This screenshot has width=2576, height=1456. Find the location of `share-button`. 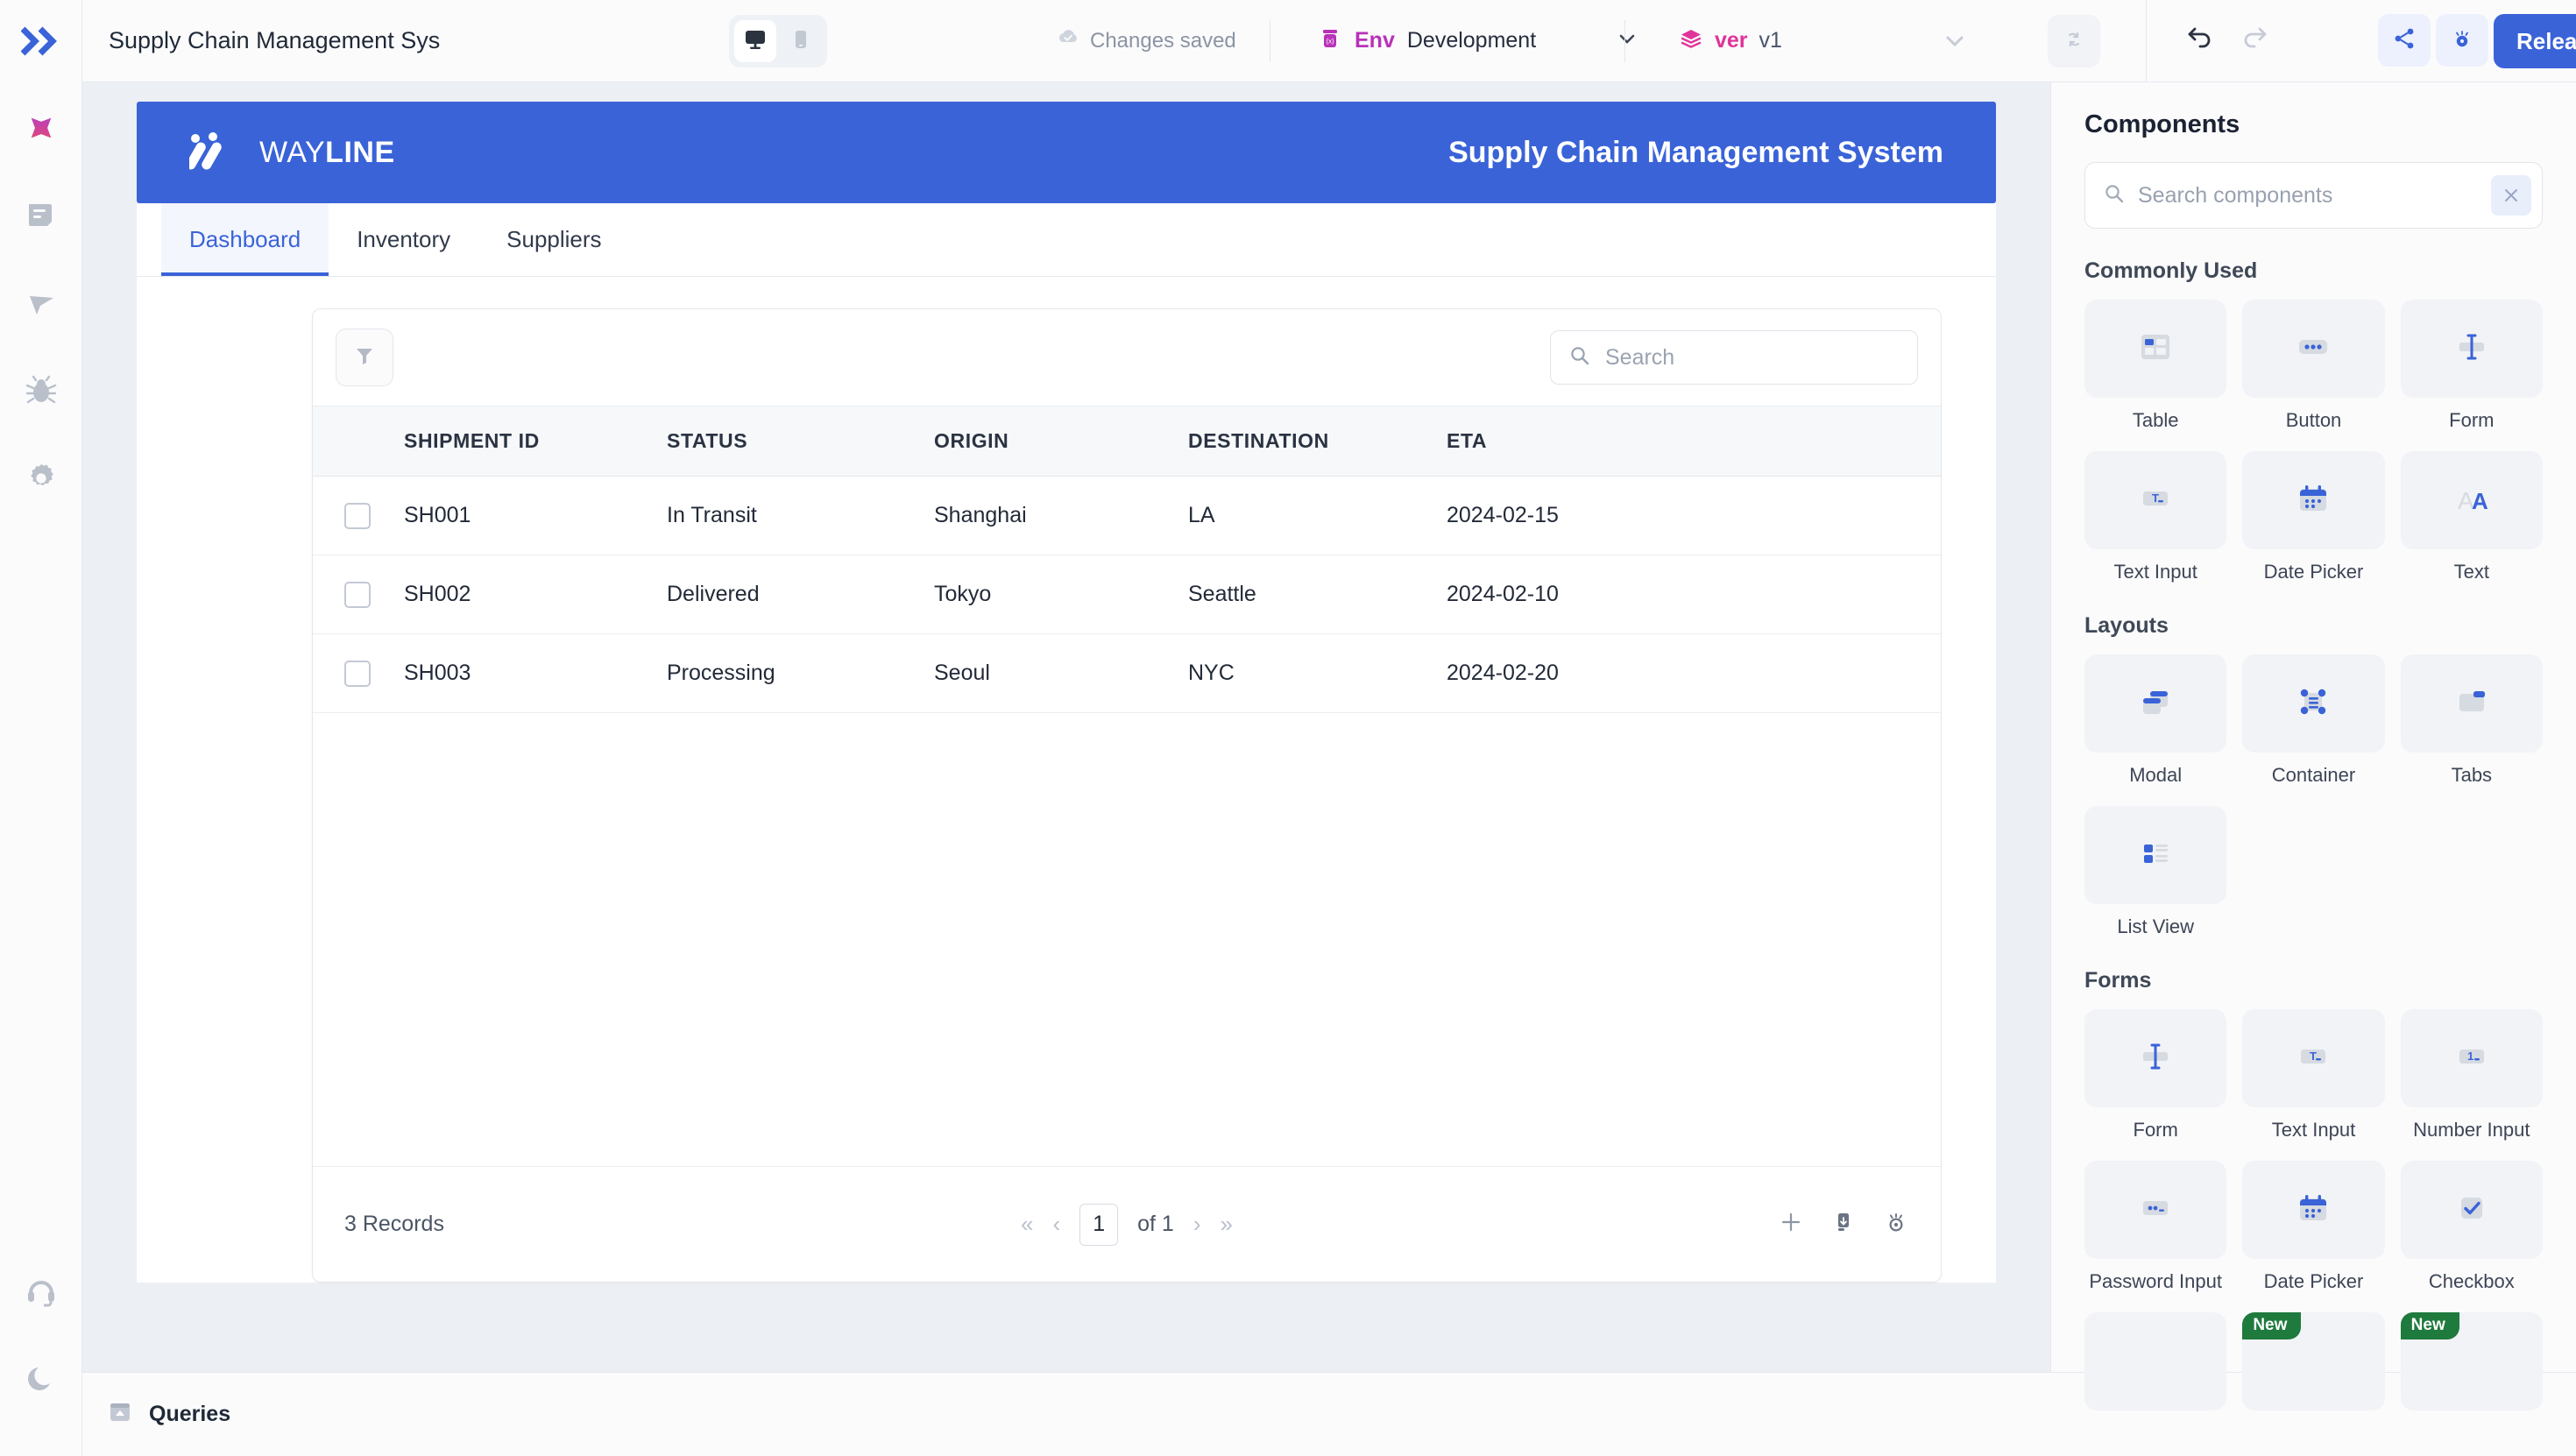

share-button is located at coordinates (2404, 40).